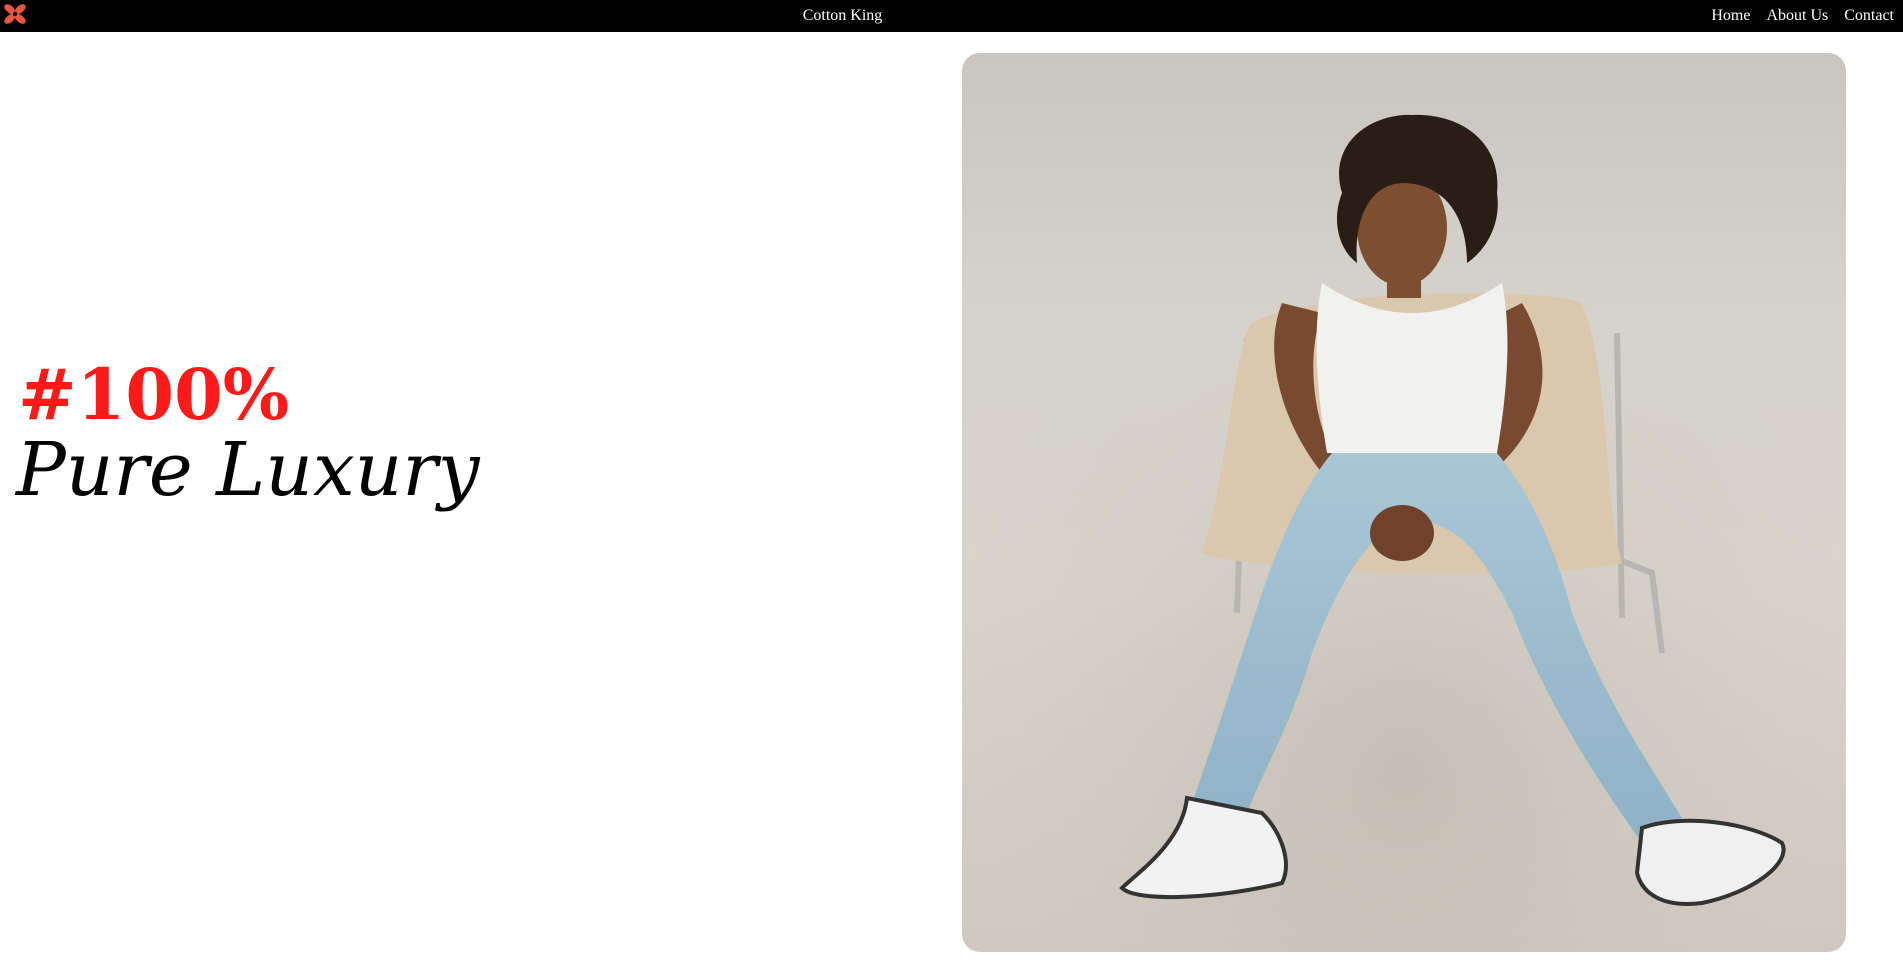  Describe the element at coordinates (248, 470) in the screenshot. I see `hero-tagline: Pure Luxury` at that location.